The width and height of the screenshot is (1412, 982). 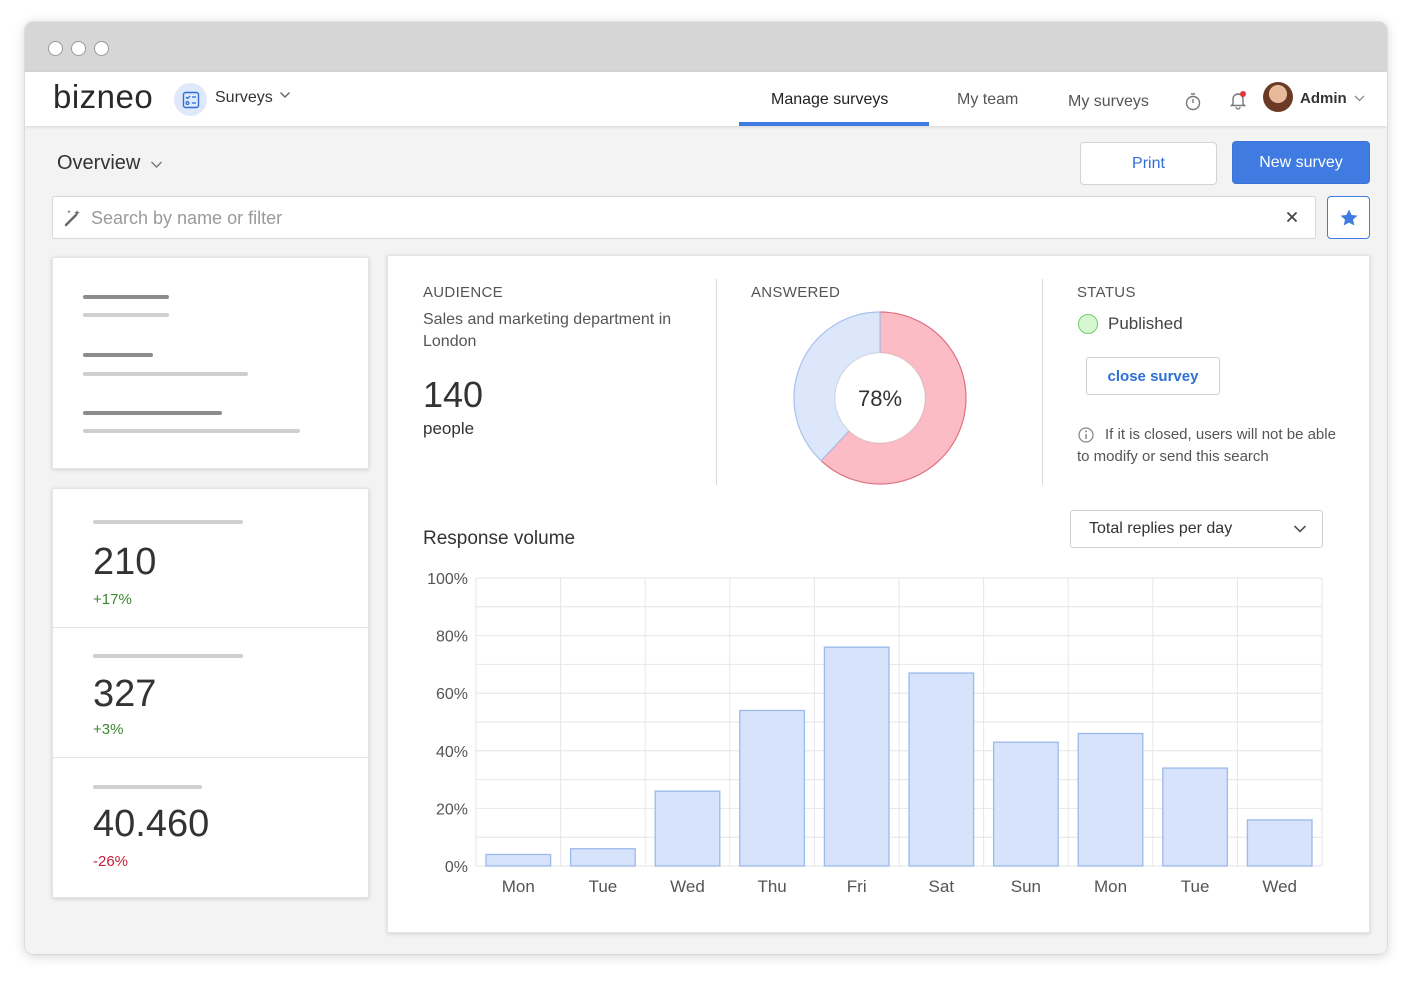 I want to click on magic-wand-icon, so click(x=72, y=218).